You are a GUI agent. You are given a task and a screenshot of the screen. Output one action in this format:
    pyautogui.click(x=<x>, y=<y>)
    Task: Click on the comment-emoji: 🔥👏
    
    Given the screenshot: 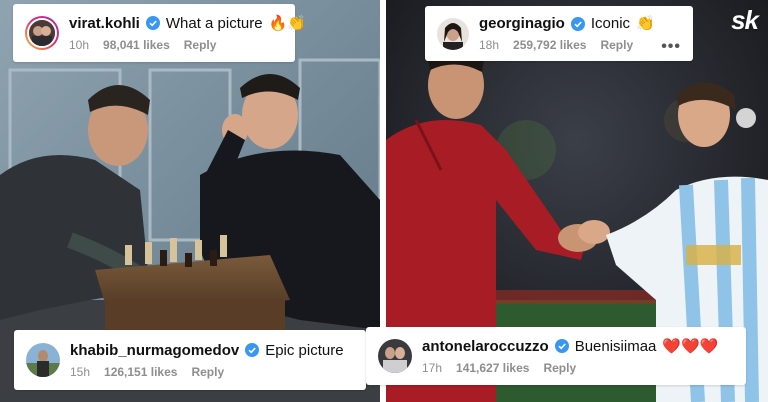 What is the action you would take?
    pyautogui.click(x=287, y=23)
    